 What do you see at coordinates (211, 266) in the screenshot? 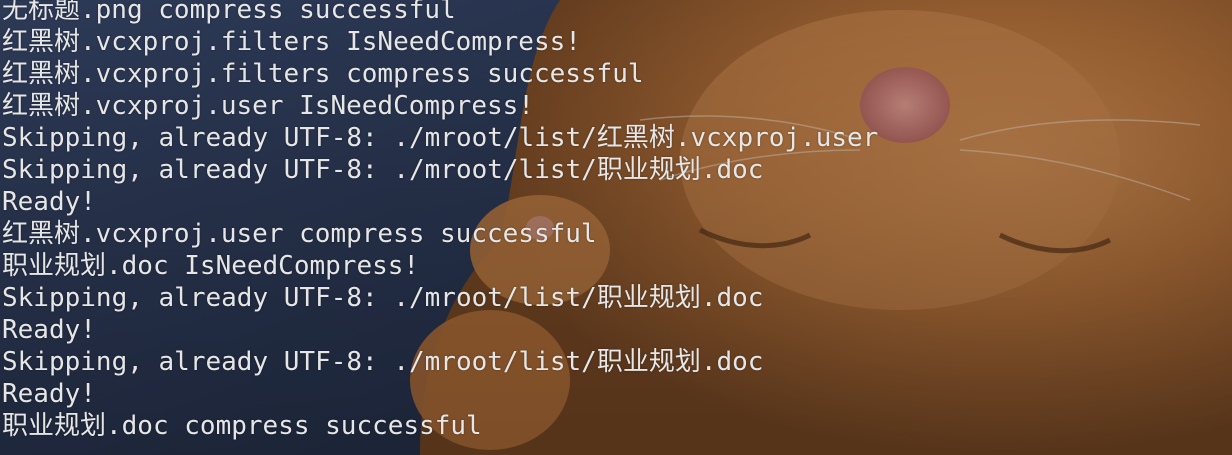
I see `terminal-line: 职业规划.doc IsNeedCompress!` at bounding box center [211, 266].